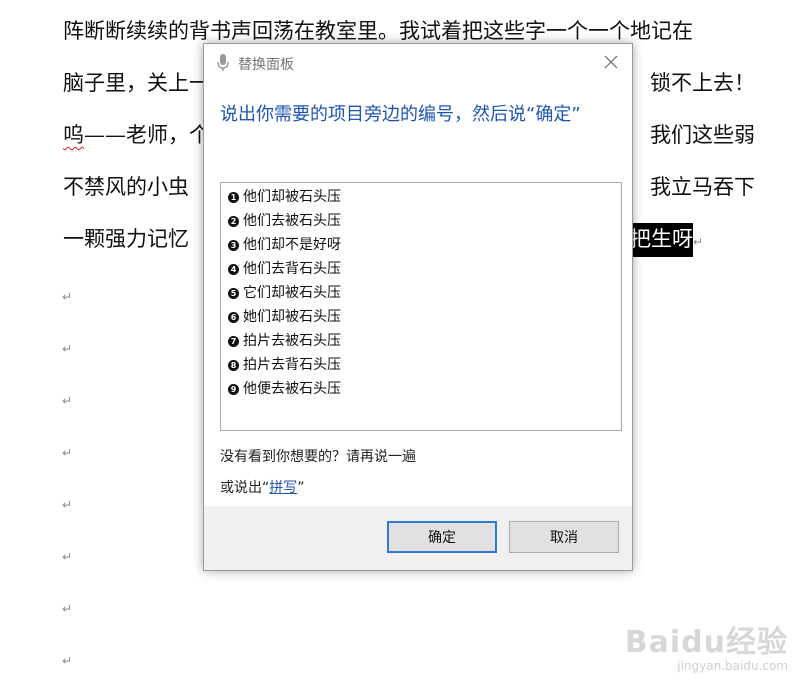  Describe the element at coordinates (421, 245) in the screenshot. I see `list-item: 3 他们却不是好呀` at that location.